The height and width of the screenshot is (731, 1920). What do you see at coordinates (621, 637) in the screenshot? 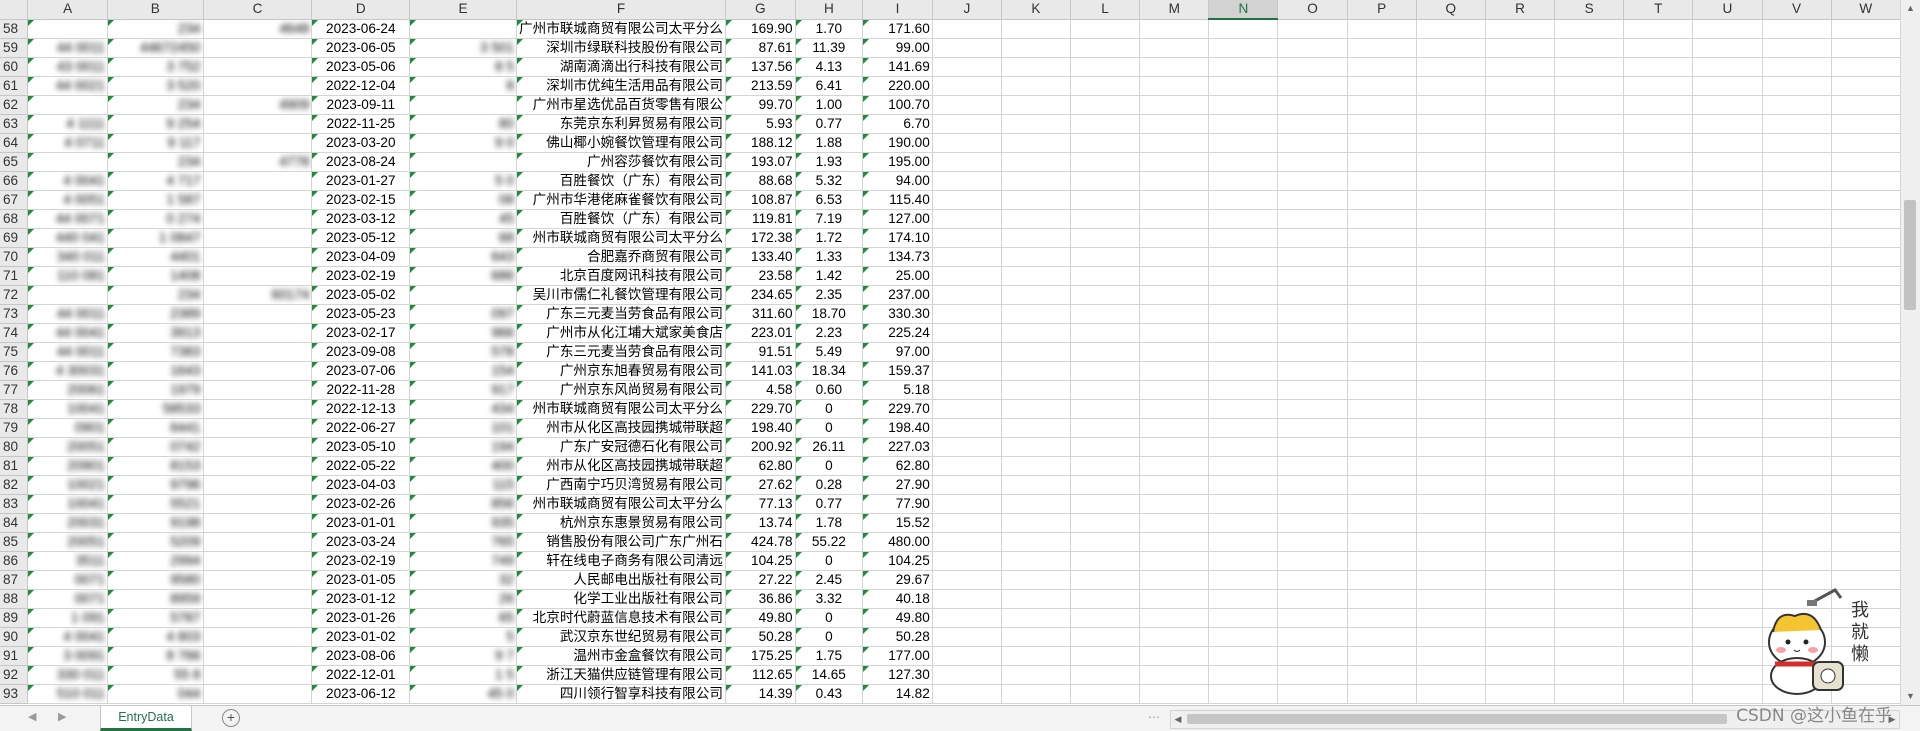
I see `cell-f: 武汉京东世纪贸易有限公司` at bounding box center [621, 637].